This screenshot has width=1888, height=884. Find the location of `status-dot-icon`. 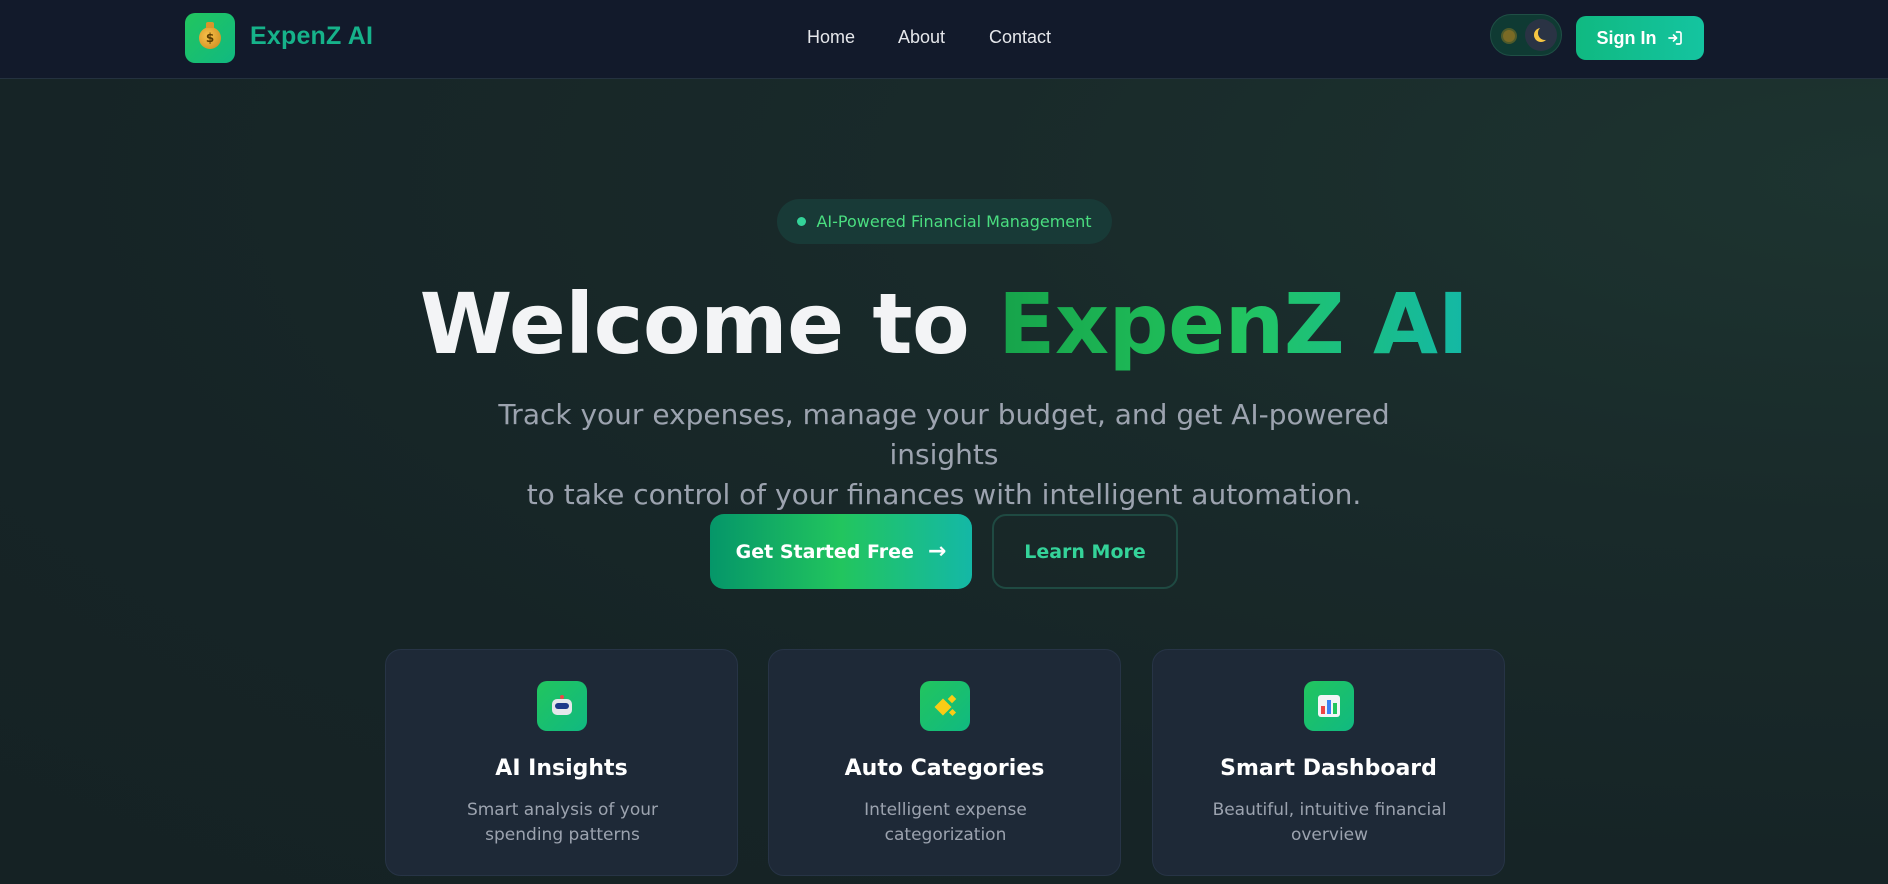

status-dot-icon is located at coordinates (802, 221).